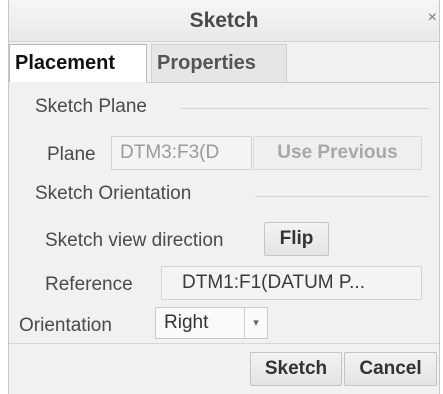  What do you see at coordinates (186, 322) in the screenshot?
I see `orientation-select-value: Right` at bounding box center [186, 322].